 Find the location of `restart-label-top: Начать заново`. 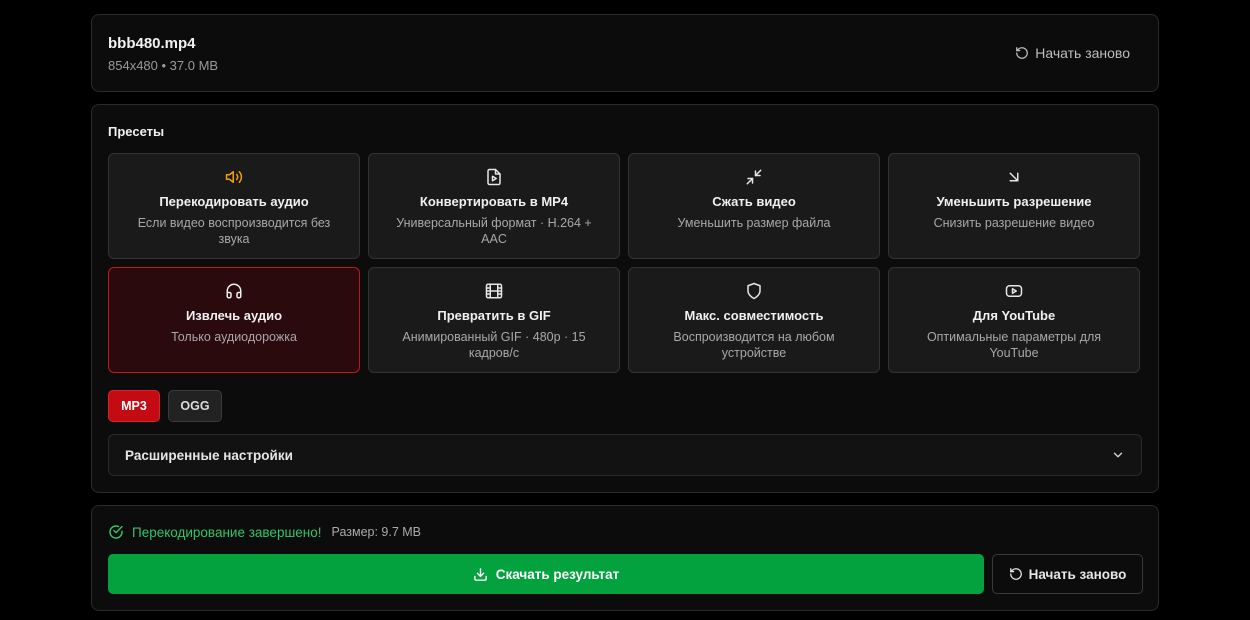

restart-label-top: Начать заново is located at coordinates (1082, 53).